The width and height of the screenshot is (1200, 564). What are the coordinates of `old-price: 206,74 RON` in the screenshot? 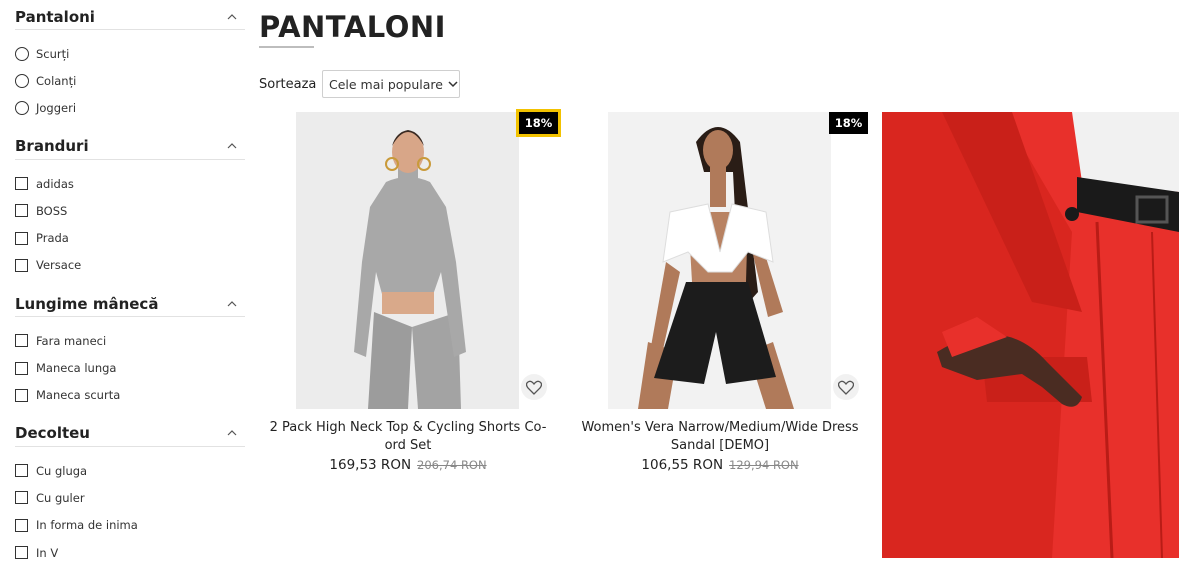 It's located at (452, 465).